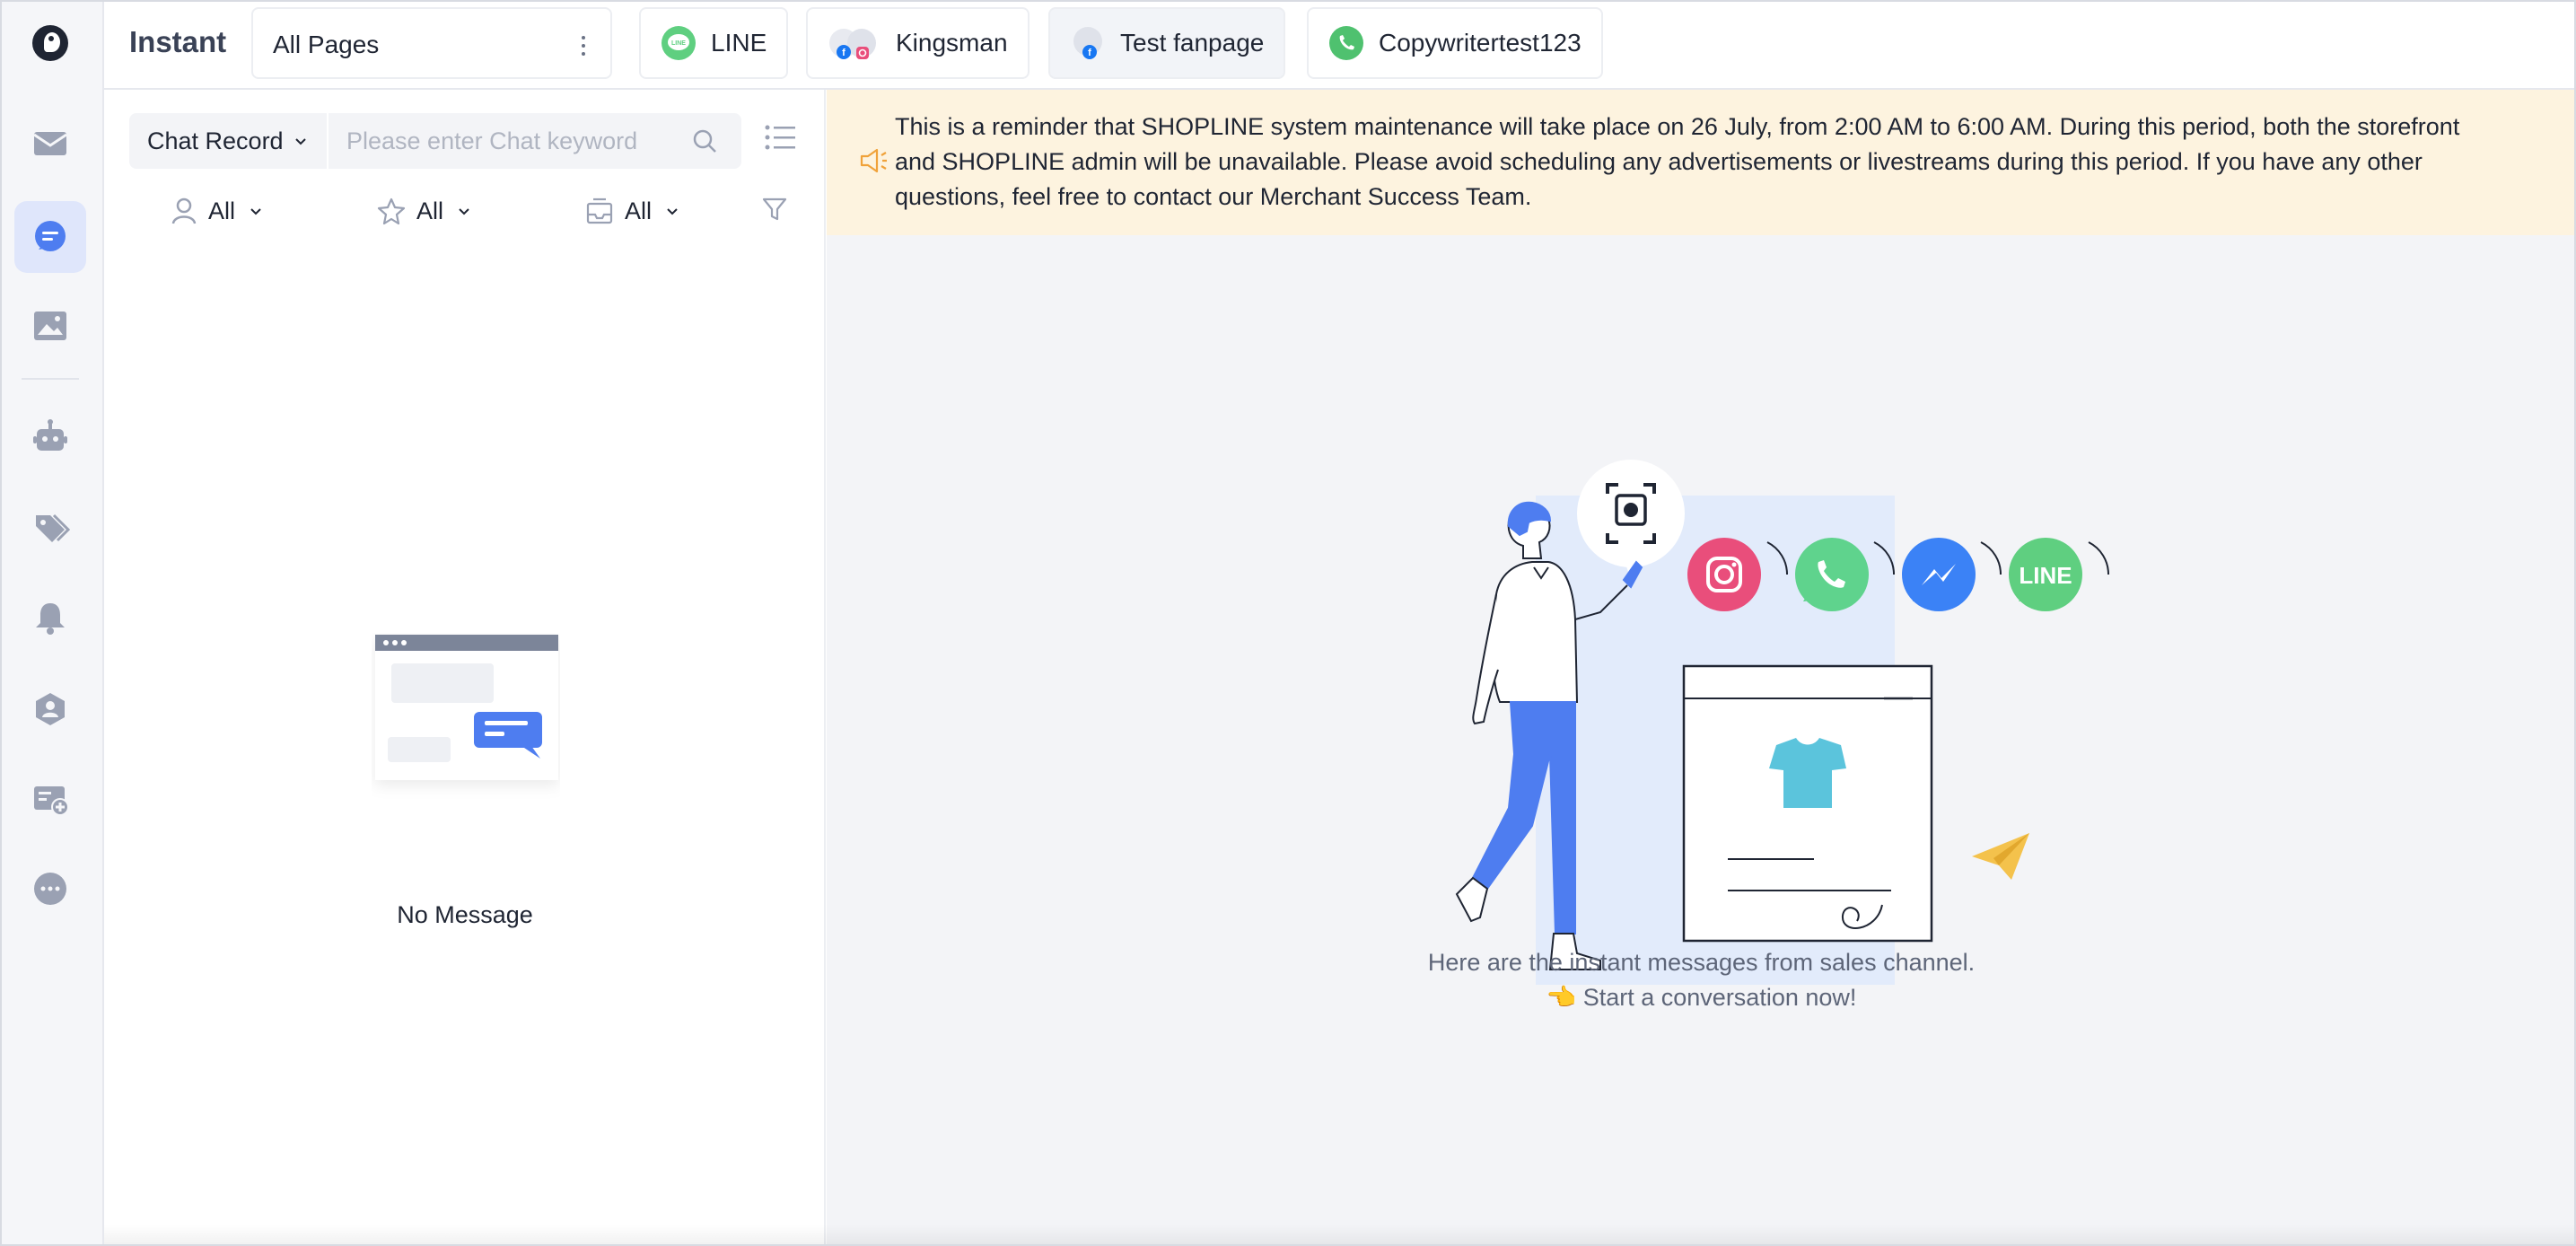  What do you see at coordinates (509, 141) in the screenshot?
I see `search-input` at bounding box center [509, 141].